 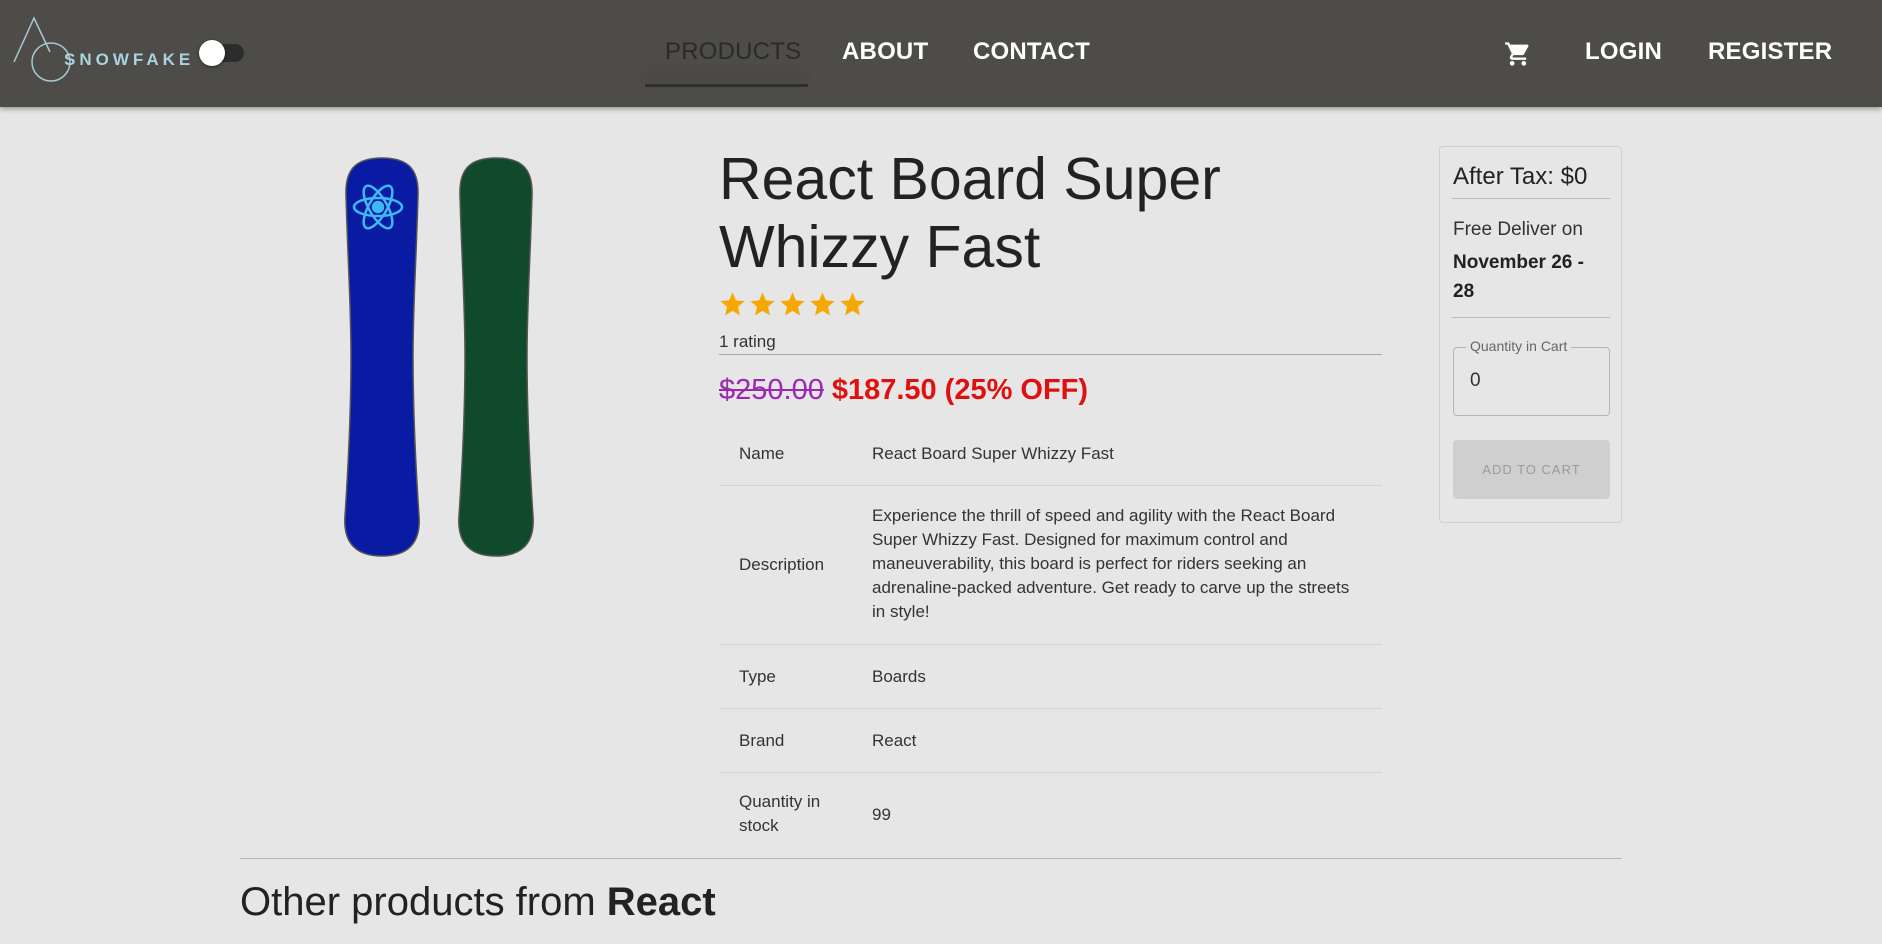 I want to click on original-price: $250.00, so click(x=771, y=390).